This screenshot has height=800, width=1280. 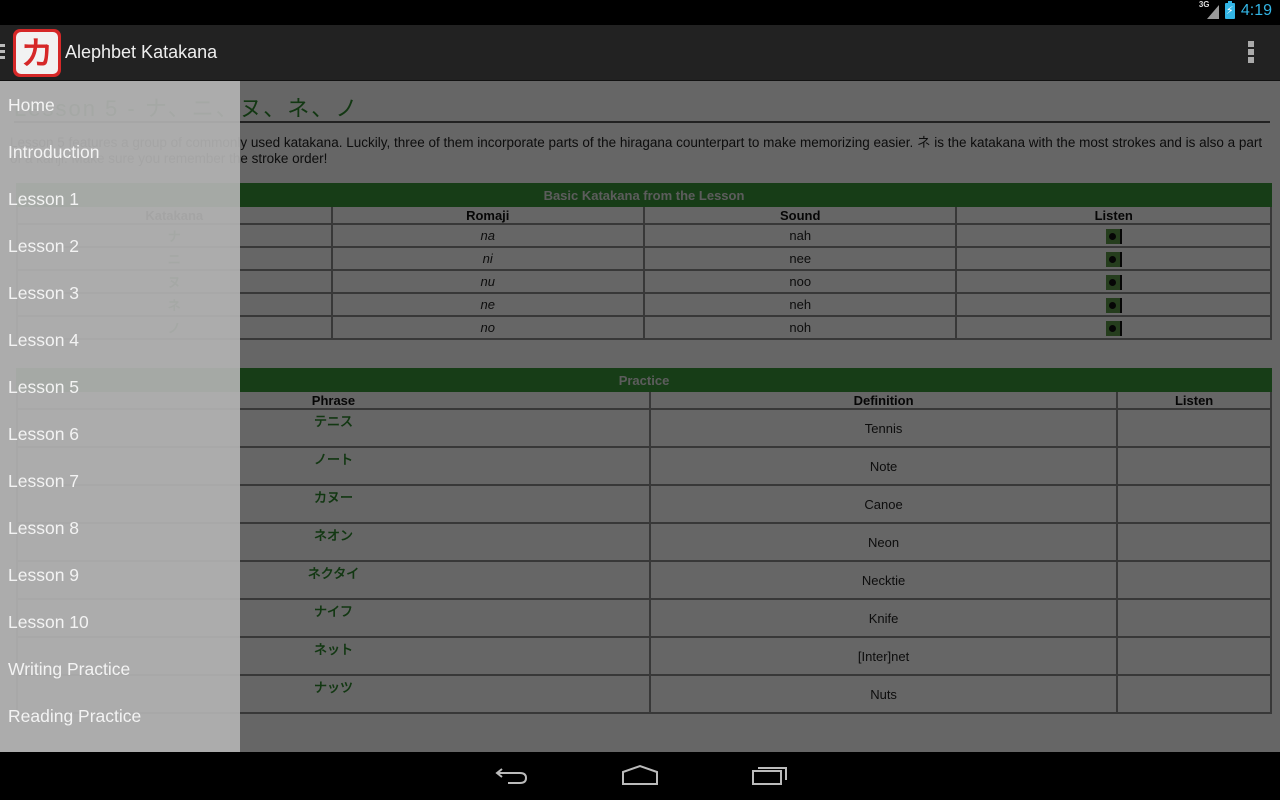 What do you see at coordinates (120, 151) in the screenshot?
I see `drawer-item-introduction: Introduction` at bounding box center [120, 151].